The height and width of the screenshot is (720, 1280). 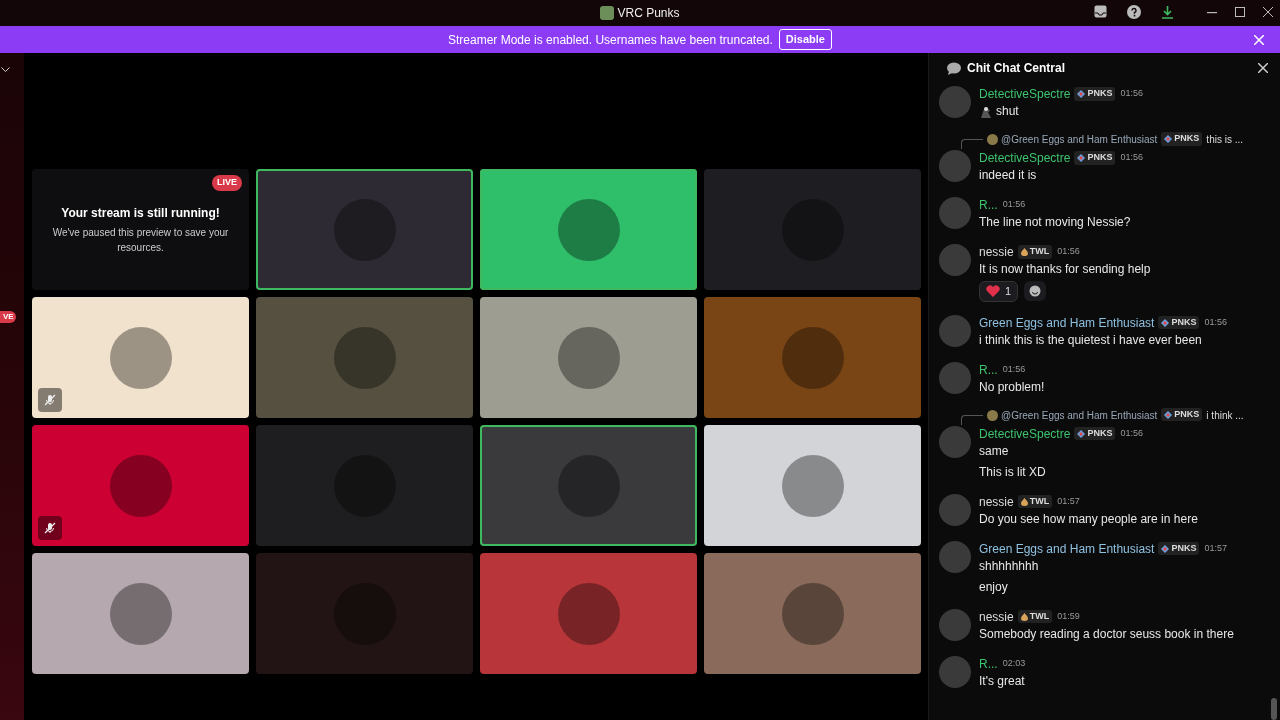 I want to click on stream-status-title: Your stream is still running!, so click(x=140, y=213).